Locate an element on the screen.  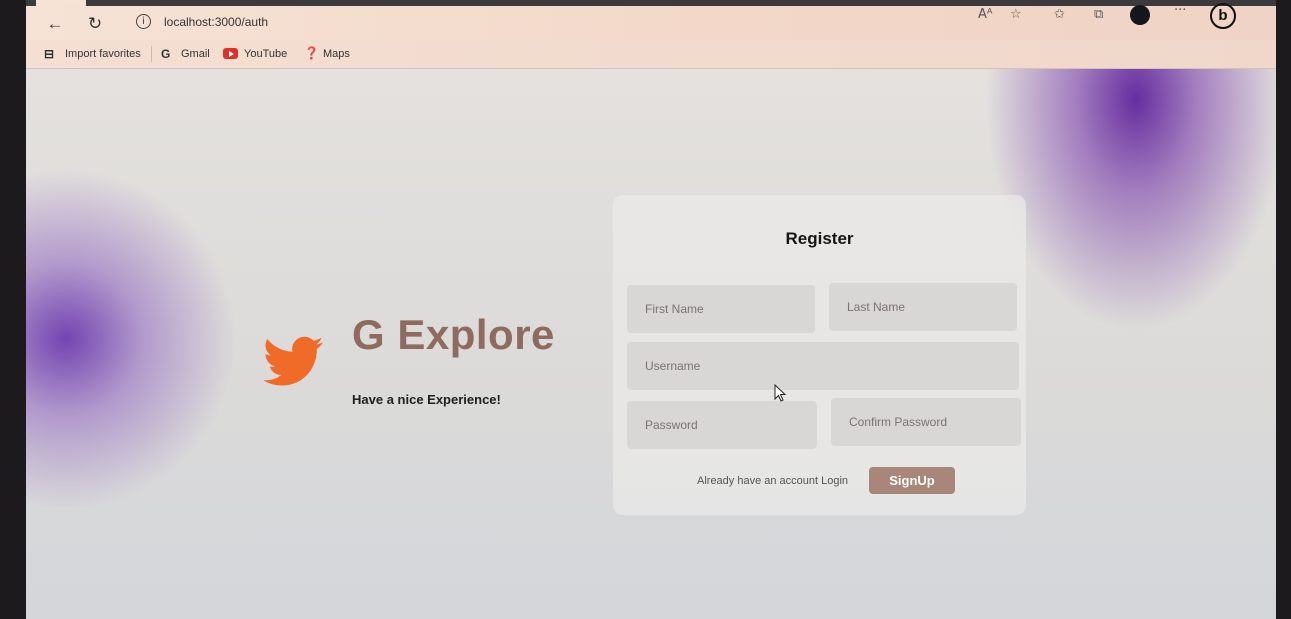
collections-icon: ⧉ is located at coordinates (1098, 14).